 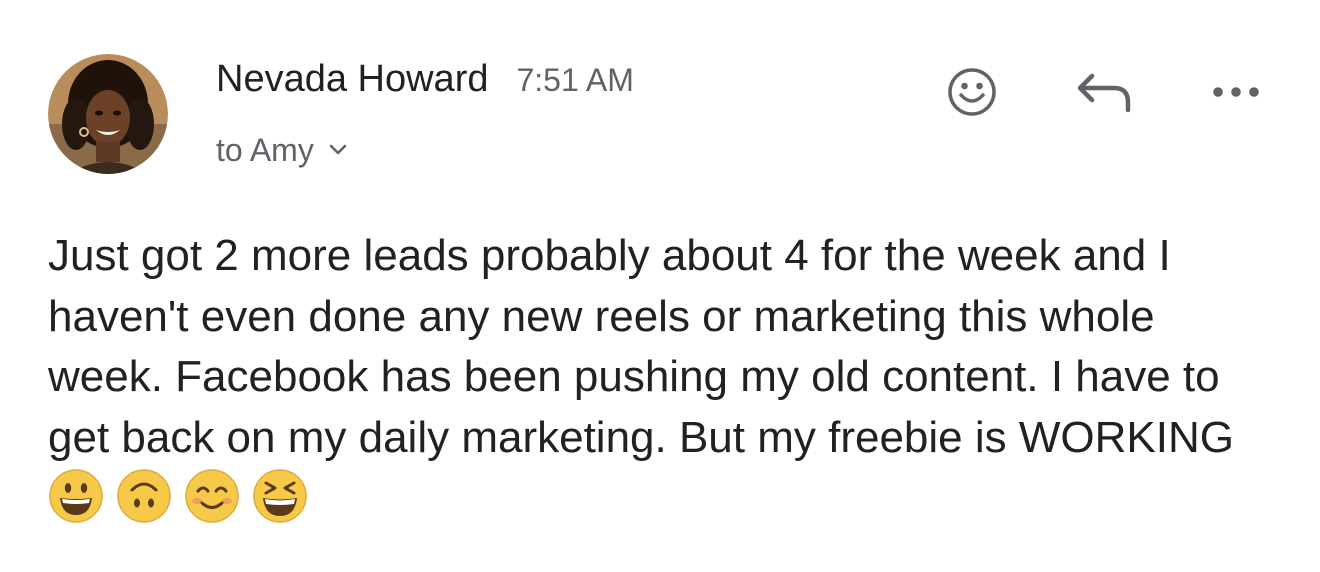 I want to click on recipient-details-toggle: to Amy, so click(x=282, y=150).